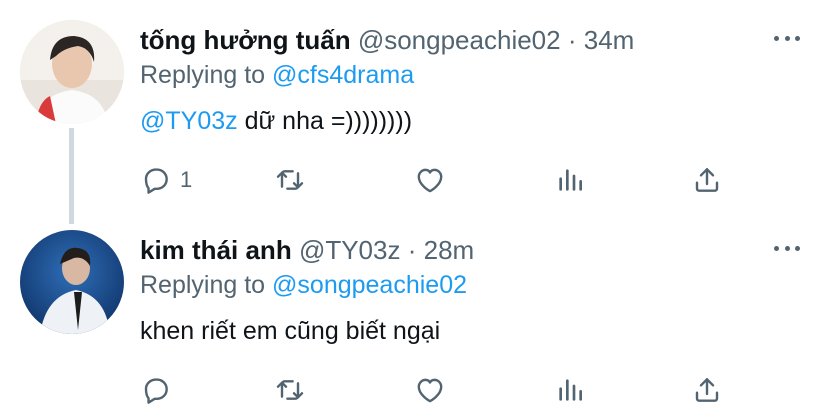  Describe the element at coordinates (186, 179) in the screenshot. I see `reply-count: 1` at that location.